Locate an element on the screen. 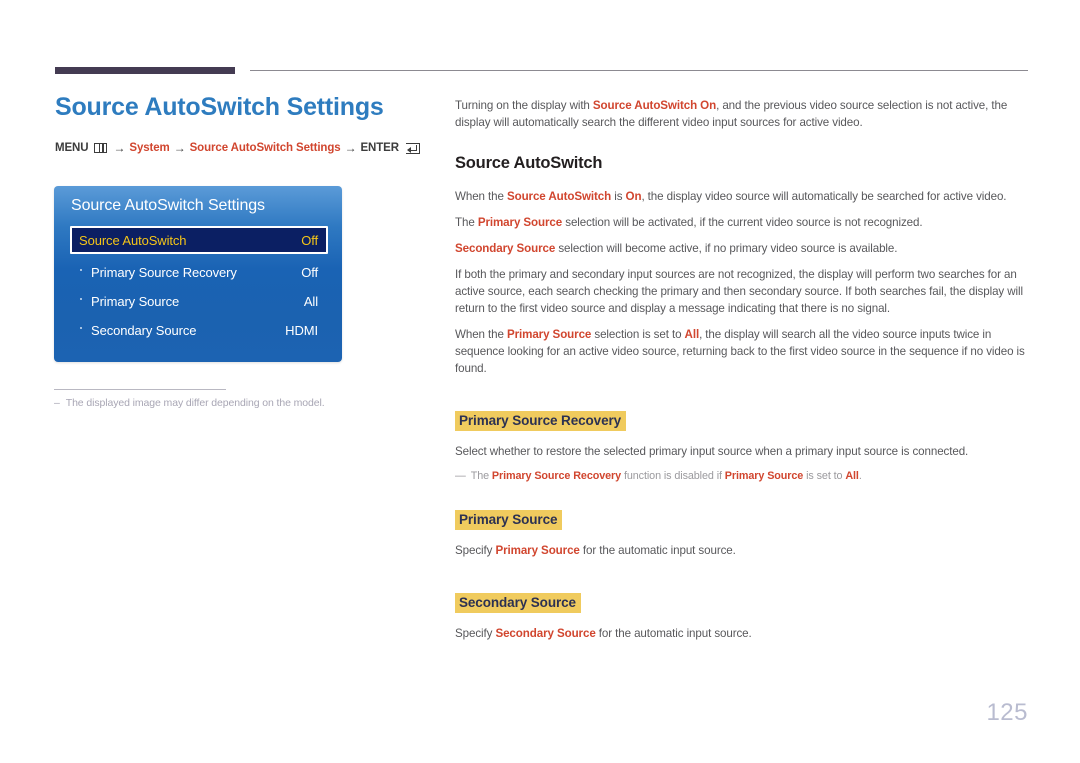 The height and width of the screenshot is (763, 1080). page-title: Source AutoSwitch Settings is located at coordinates (219, 107).